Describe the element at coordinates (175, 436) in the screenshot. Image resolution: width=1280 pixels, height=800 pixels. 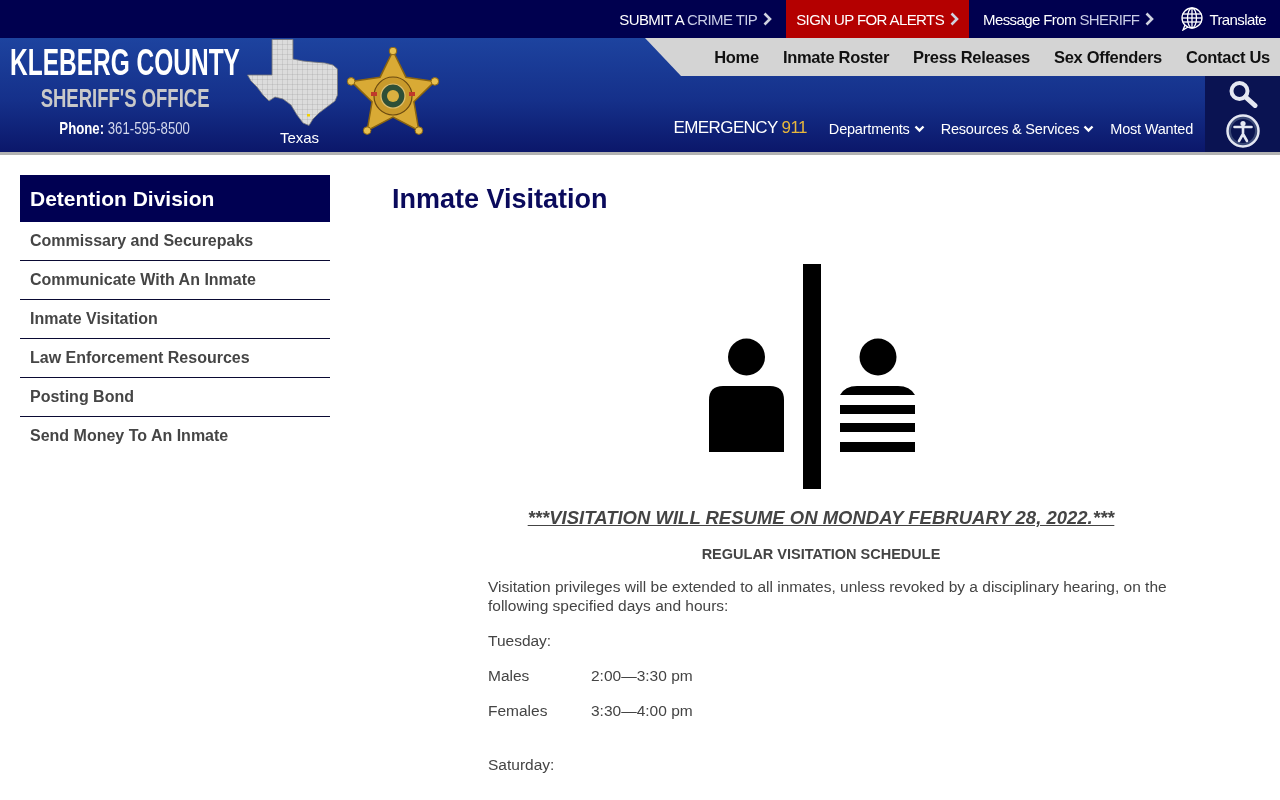
I see `sidebar-link: Send Money To An Inmate` at that location.